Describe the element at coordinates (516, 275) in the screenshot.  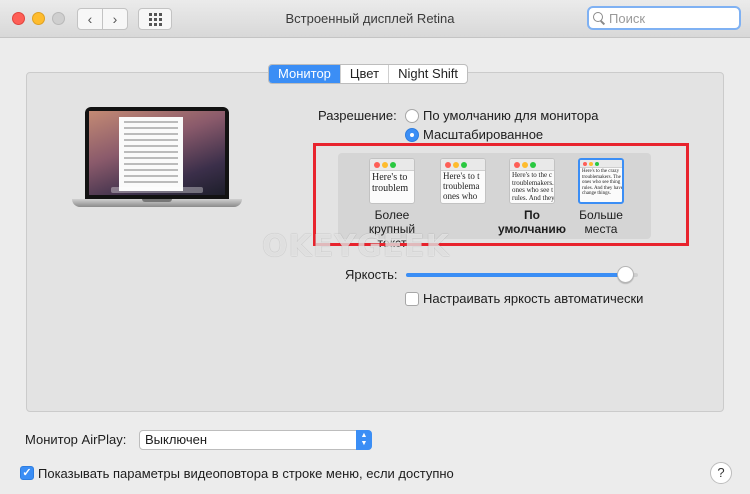
I see `brightness-slider-fill` at that location.